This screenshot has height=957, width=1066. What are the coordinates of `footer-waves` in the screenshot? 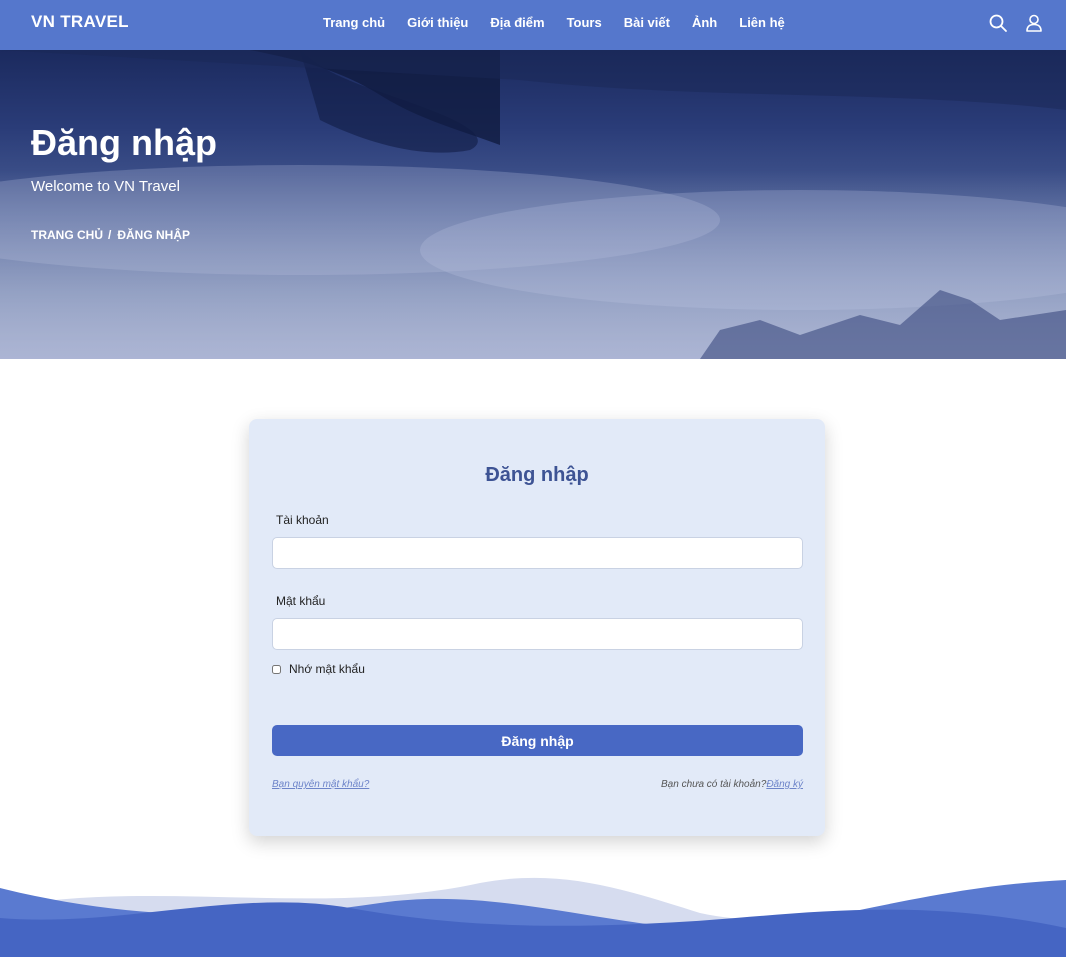 It's located at (533, 917).